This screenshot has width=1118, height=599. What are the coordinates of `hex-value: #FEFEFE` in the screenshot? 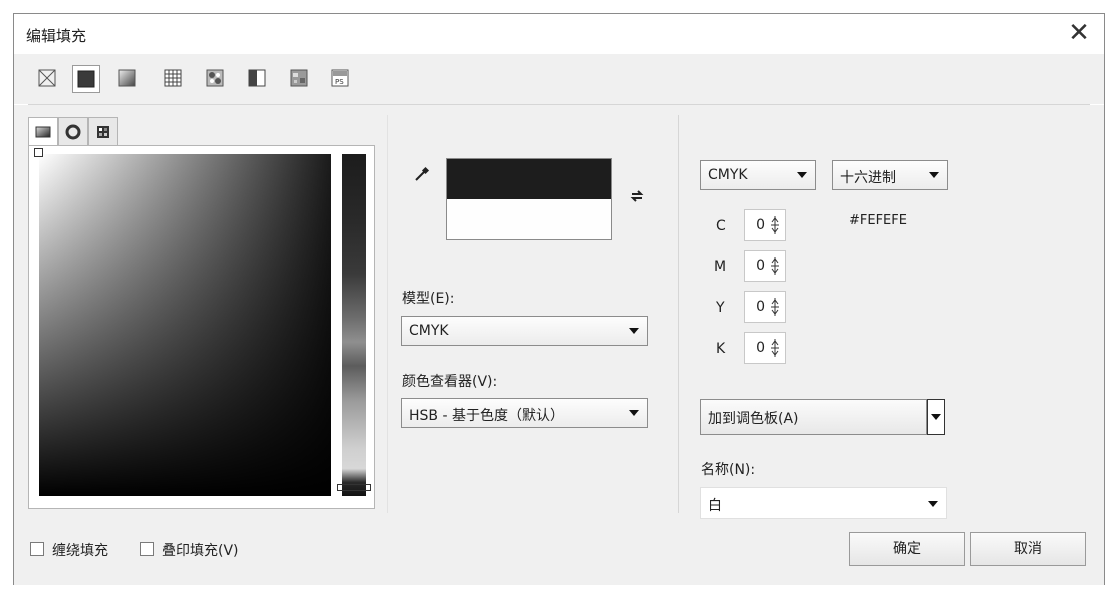 It's located at (878, 220).